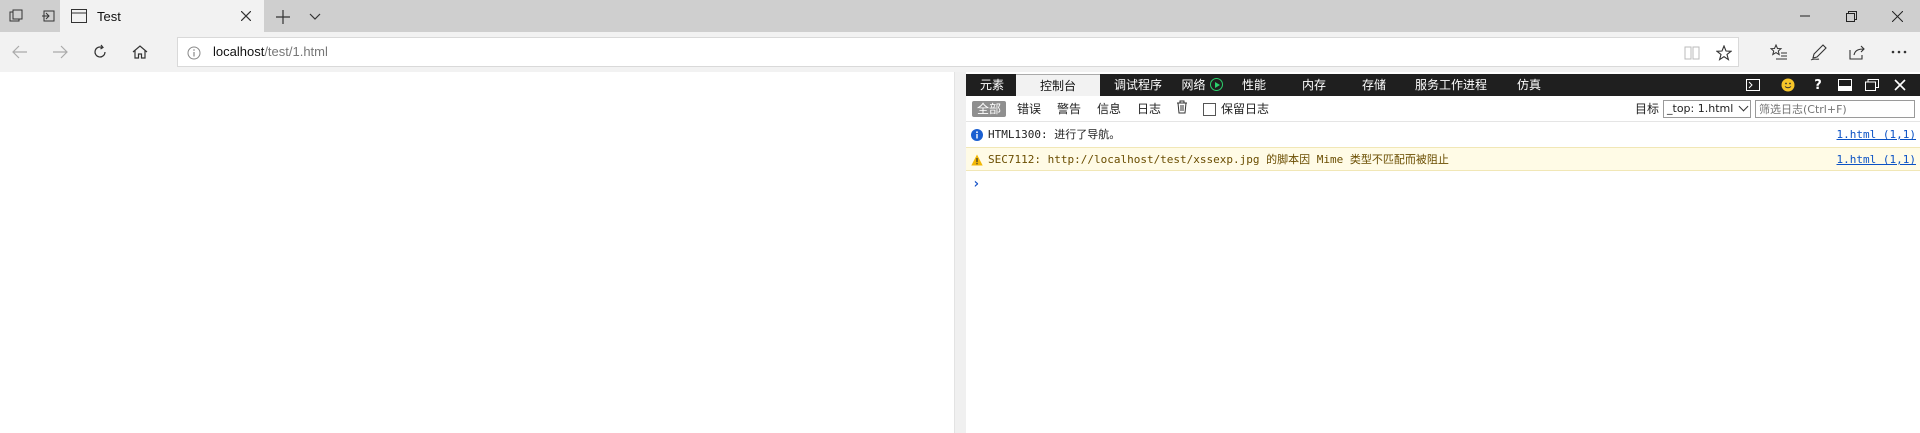 The width and height of the screenshot is (1920, 433). I want to click on favorite-star-icon, so click(1724, 53).